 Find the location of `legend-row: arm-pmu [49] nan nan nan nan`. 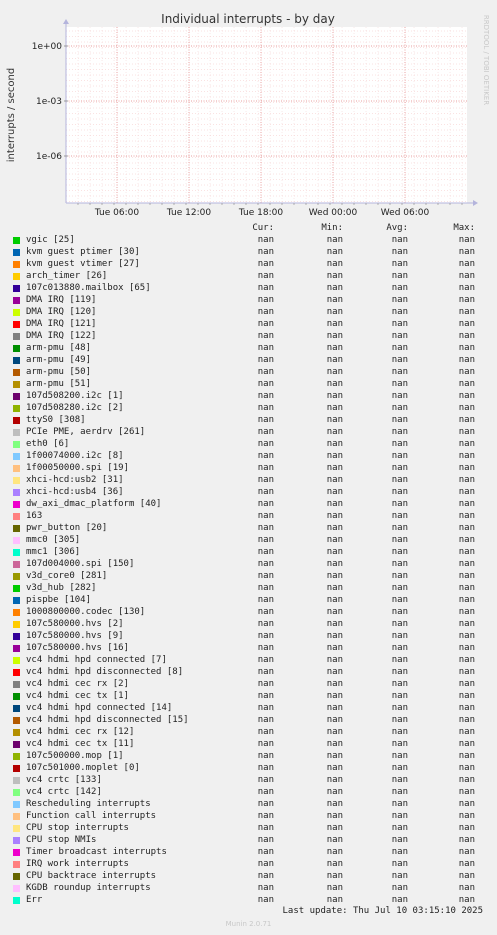

legend-row: arm-pmu [49] nan nan nan nan is located at coordinates (248, 360).